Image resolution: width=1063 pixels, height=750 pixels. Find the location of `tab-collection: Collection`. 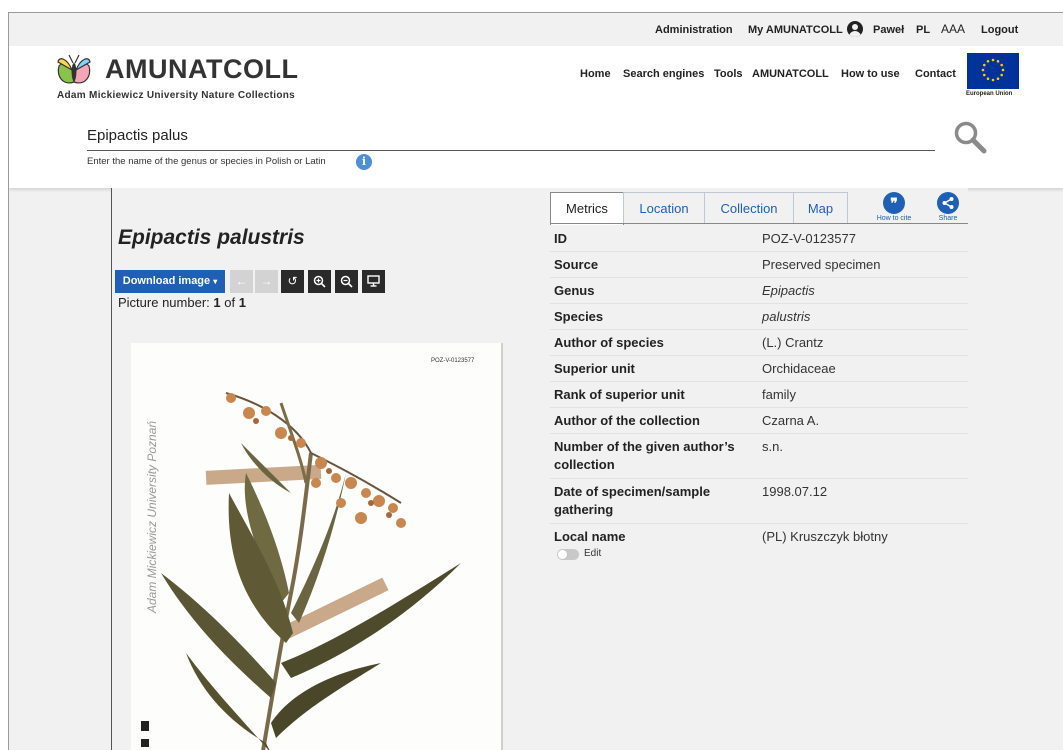

tab-collection: Collection is located at coordinates (749, 208).